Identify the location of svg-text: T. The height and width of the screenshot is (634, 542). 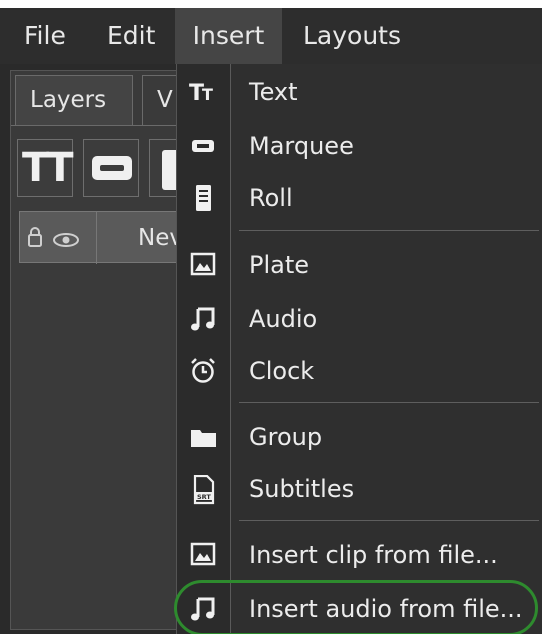
(207, 94).